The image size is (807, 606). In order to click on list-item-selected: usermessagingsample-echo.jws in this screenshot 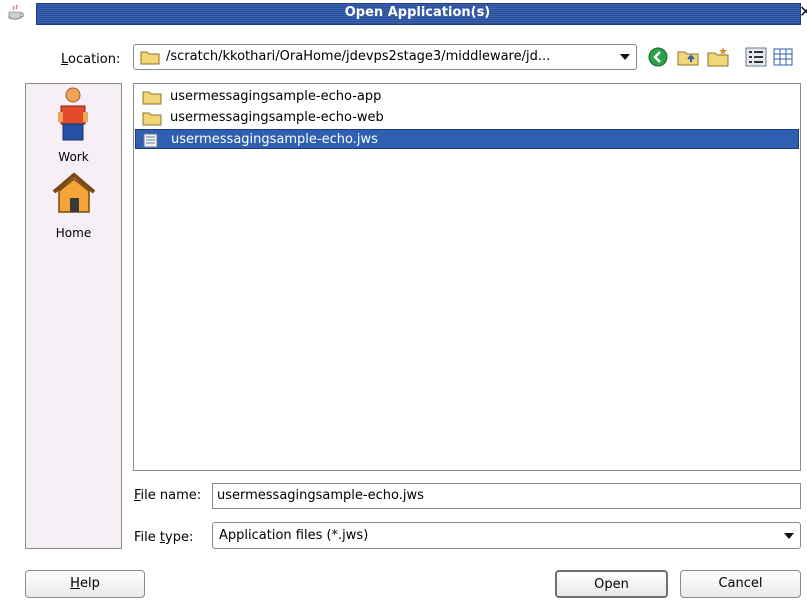, I will do `click(467, 139)`.